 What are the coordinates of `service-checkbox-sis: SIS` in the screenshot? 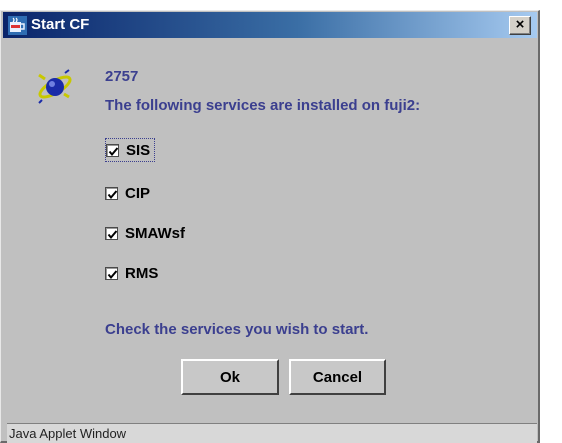 It's located at (130, 150).